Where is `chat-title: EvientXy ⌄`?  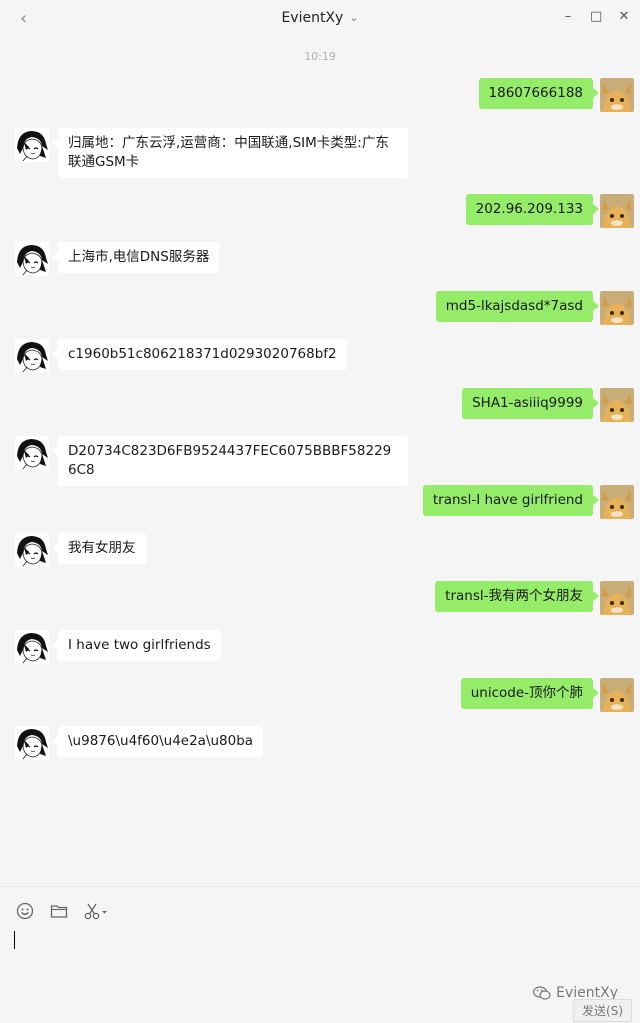 chat-title: EvientXy ⌄ is located at coordinates (320, 18).